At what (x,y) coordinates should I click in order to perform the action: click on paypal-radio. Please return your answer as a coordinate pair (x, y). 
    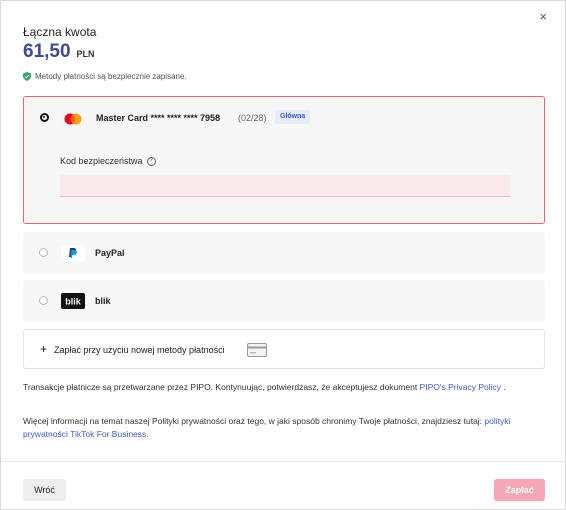
    Looking at the image, I should click on (43, 252).